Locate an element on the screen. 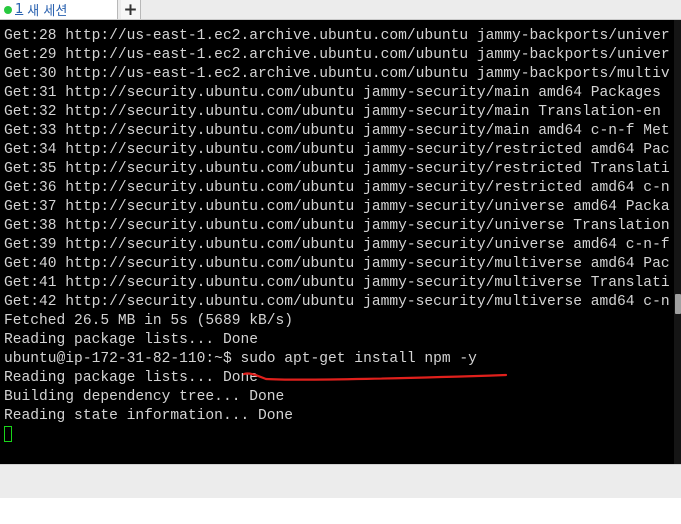 The height and width of the screenshot is (524, 681). tab-number: 1 is located at coordinates (19, 9).